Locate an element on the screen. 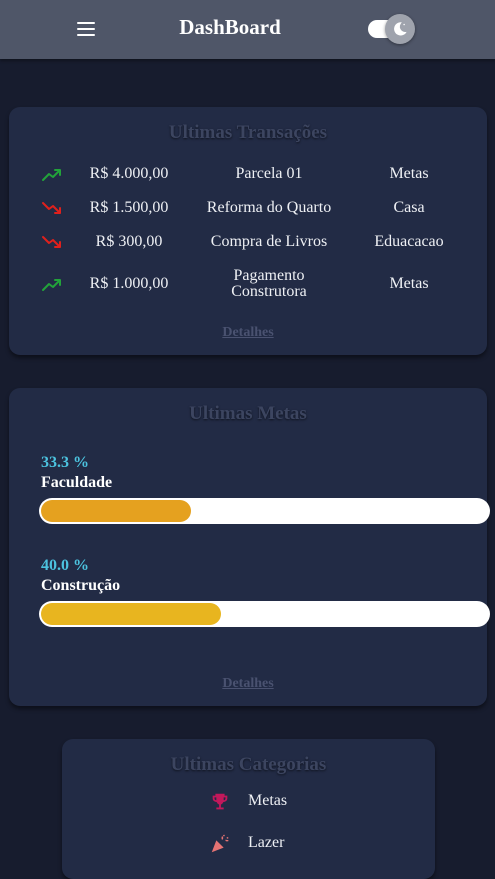  goal-name: Faculdade is located at coordinates (77, 482).